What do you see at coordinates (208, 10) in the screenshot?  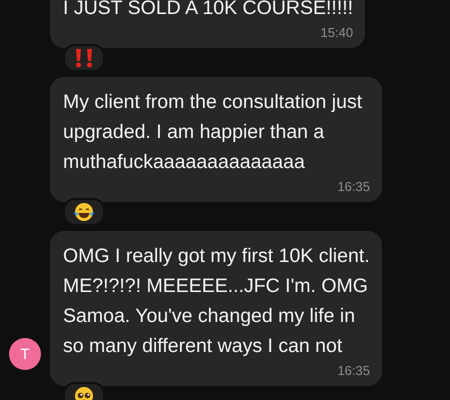 I see `message-text: I JUST SOLD A 10K COURSE!!!!!` at bounding box center [208, 10].